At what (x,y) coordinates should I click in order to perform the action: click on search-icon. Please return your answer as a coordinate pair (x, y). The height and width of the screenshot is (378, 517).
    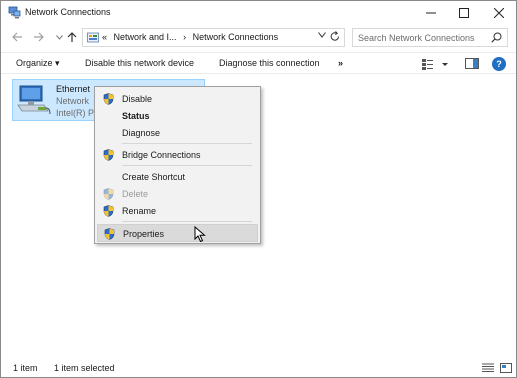
    Looking at the image, I should click on (496, 37).